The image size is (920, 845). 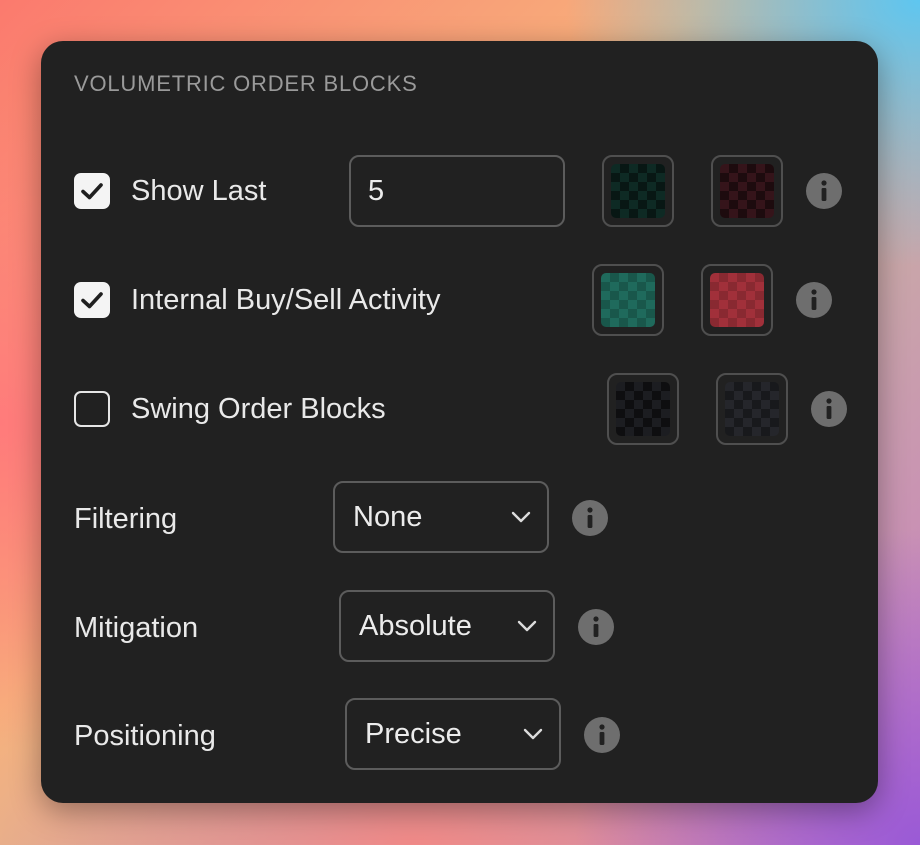 What do you see at coordinates (136, 628) in the screenshot?
I see `mitigation-label: Mitigation` at bounding box center [136, 628].